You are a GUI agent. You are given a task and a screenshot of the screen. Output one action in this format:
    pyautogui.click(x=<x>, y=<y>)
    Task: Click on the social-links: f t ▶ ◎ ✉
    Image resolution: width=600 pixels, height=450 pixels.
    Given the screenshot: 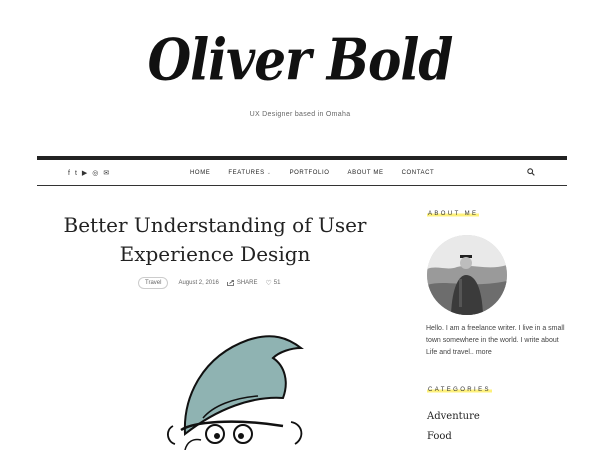 What is the action you would take?
    pyautogui.click(x=88, y=174)
    